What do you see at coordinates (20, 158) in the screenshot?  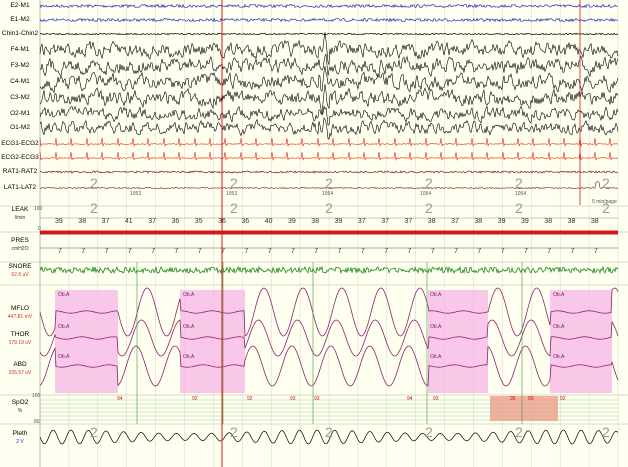 I see `channel-label-ecg2-ecg3: ECG2-ECG3` at bounding box center [20, 158].